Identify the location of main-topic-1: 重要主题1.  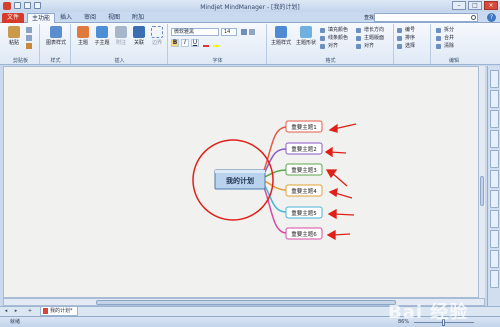
(304, 126).